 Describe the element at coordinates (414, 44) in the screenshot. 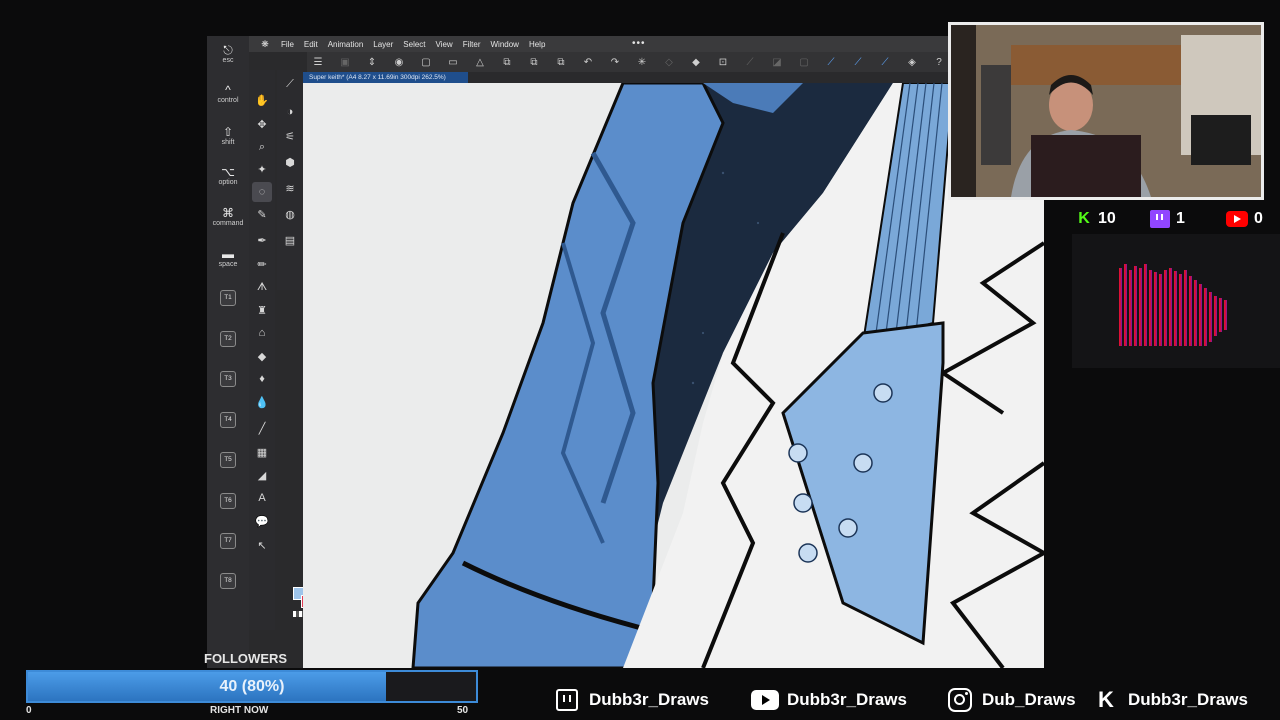

I see `menu-select: Select` at that location.